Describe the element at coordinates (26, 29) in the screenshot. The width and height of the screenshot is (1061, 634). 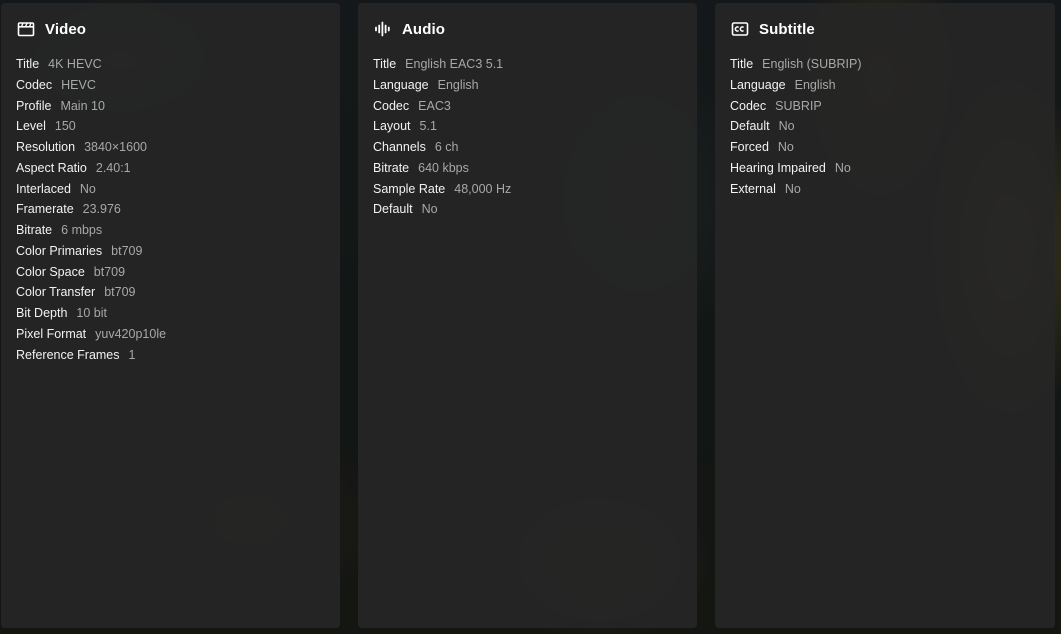
I see `clapperboard-icon` at that location.